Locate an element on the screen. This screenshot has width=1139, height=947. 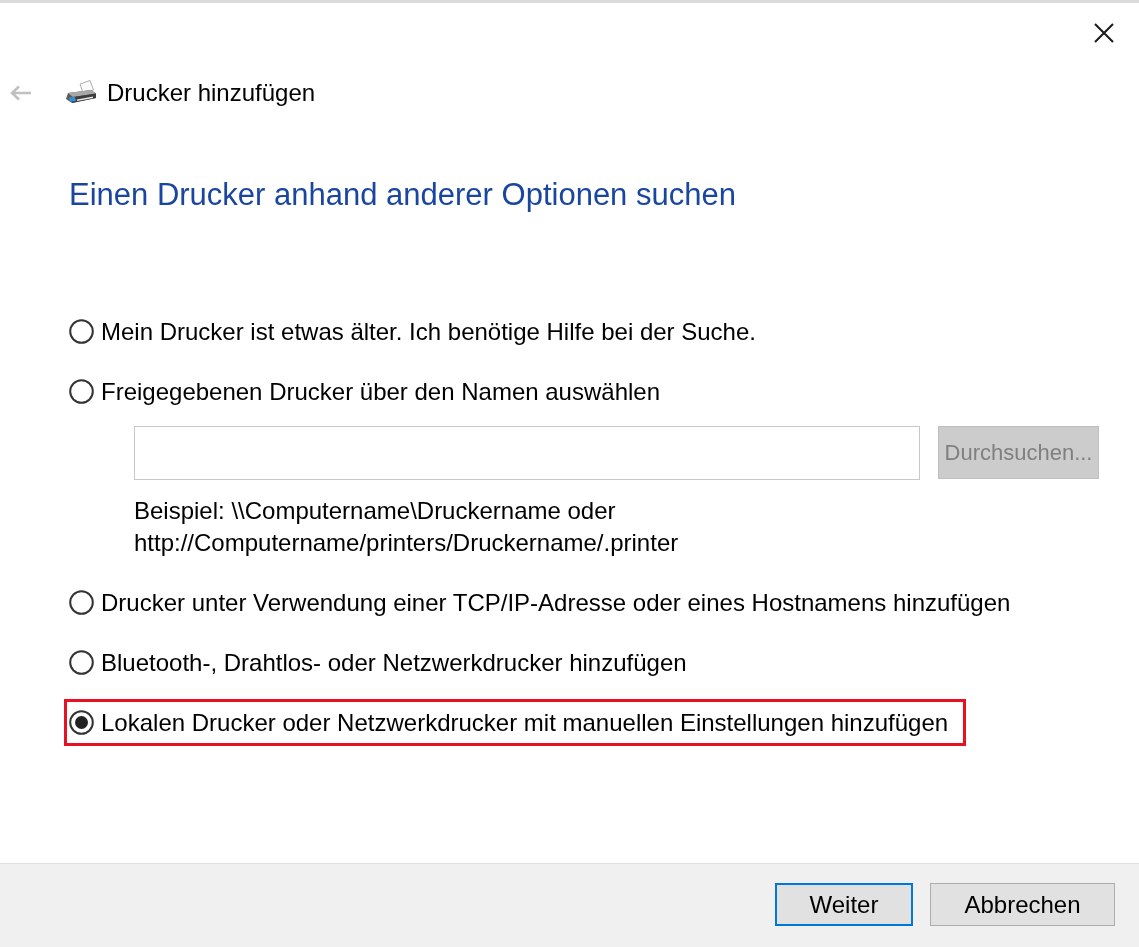
printer-icon is located at coordinates (81, 93).